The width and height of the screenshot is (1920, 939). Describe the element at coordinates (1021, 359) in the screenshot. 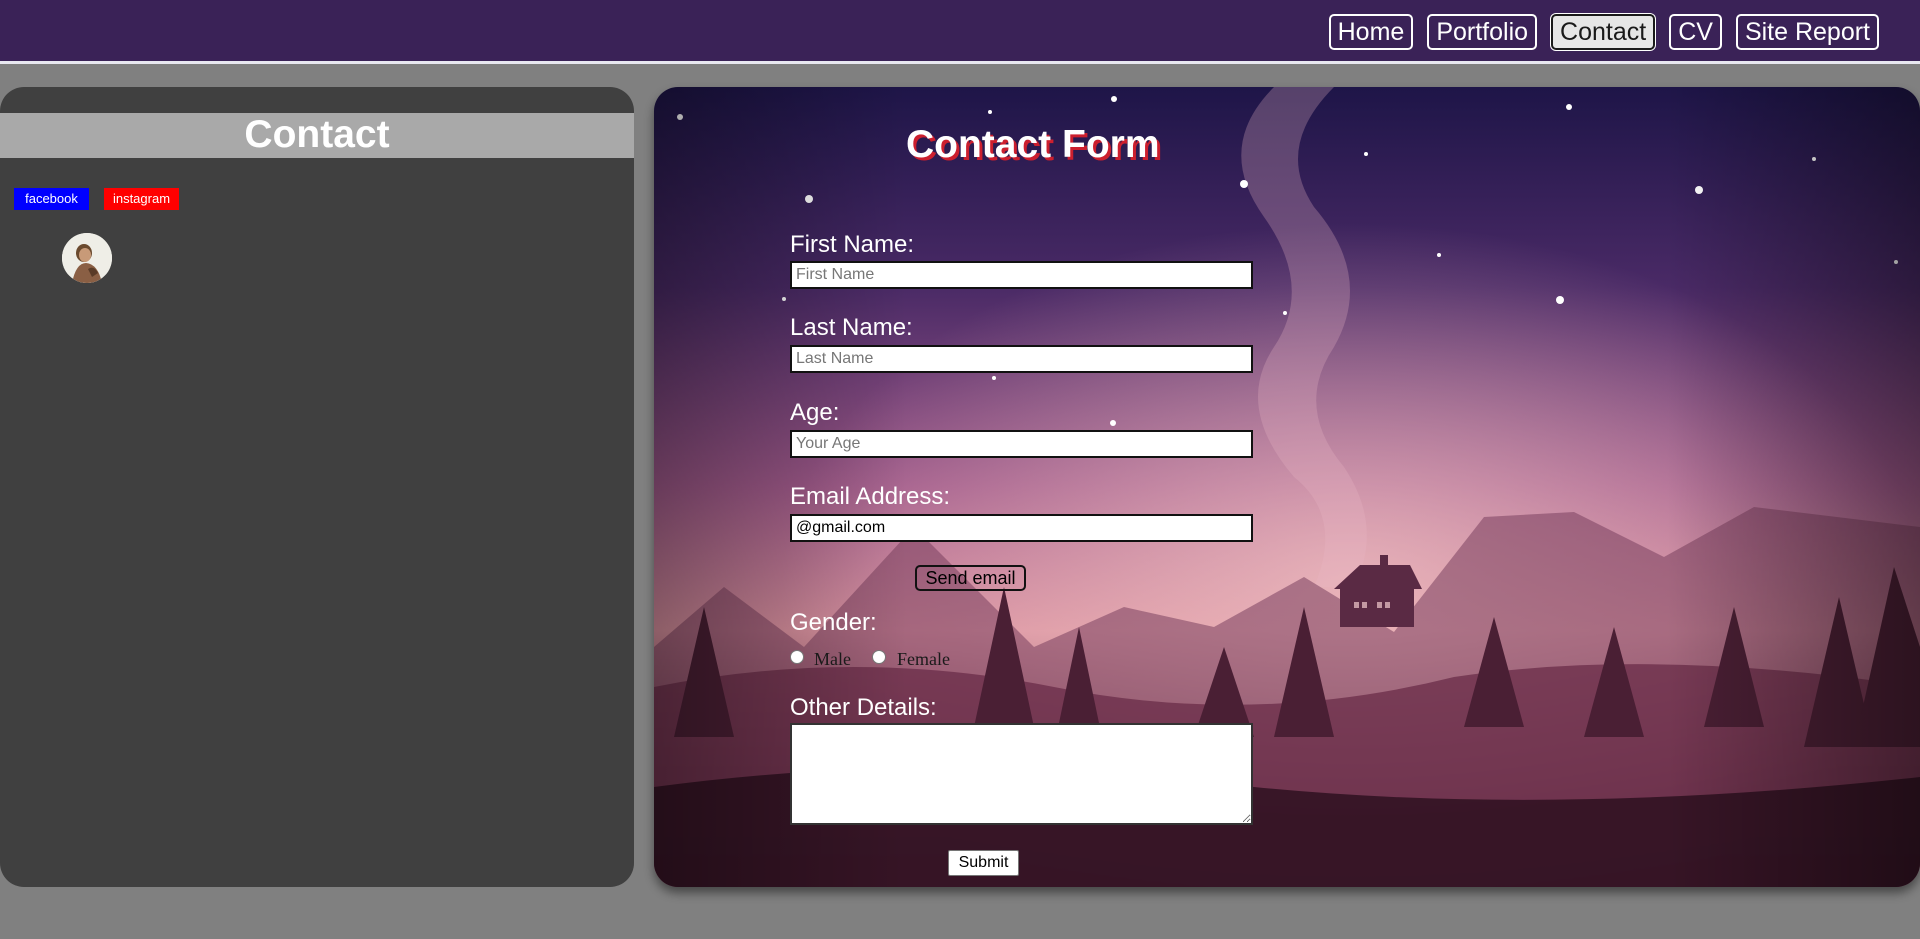

I see `last-name-field` at that location.